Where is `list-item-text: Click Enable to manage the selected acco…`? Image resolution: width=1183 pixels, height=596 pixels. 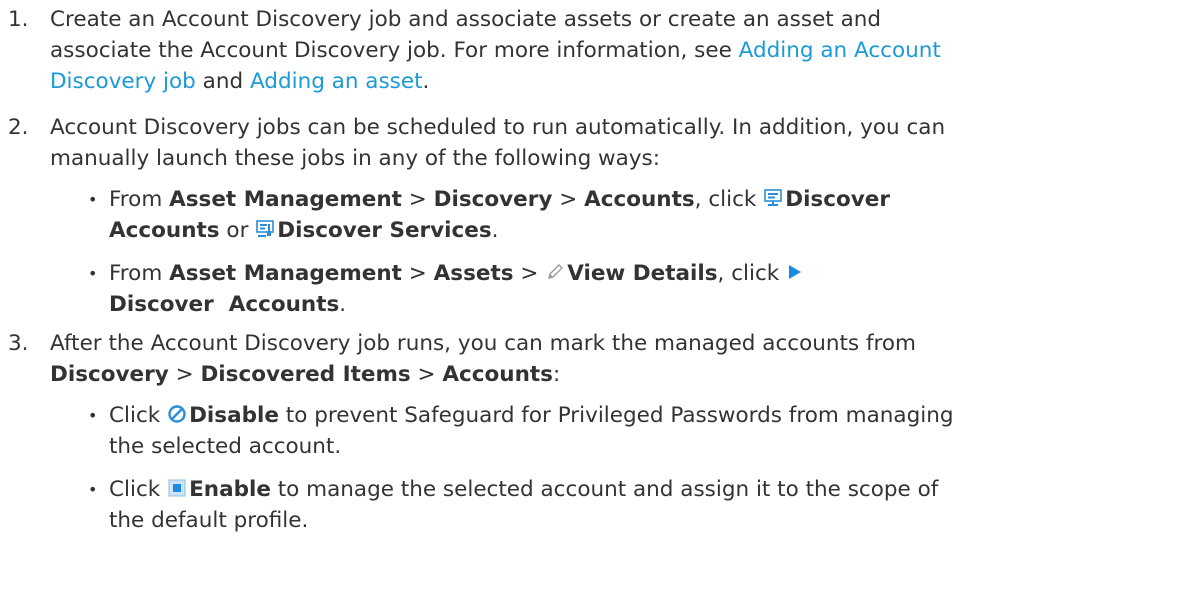
list-item-text: Click Enable to manage the selected acco… is located at coordinates (637, 505).